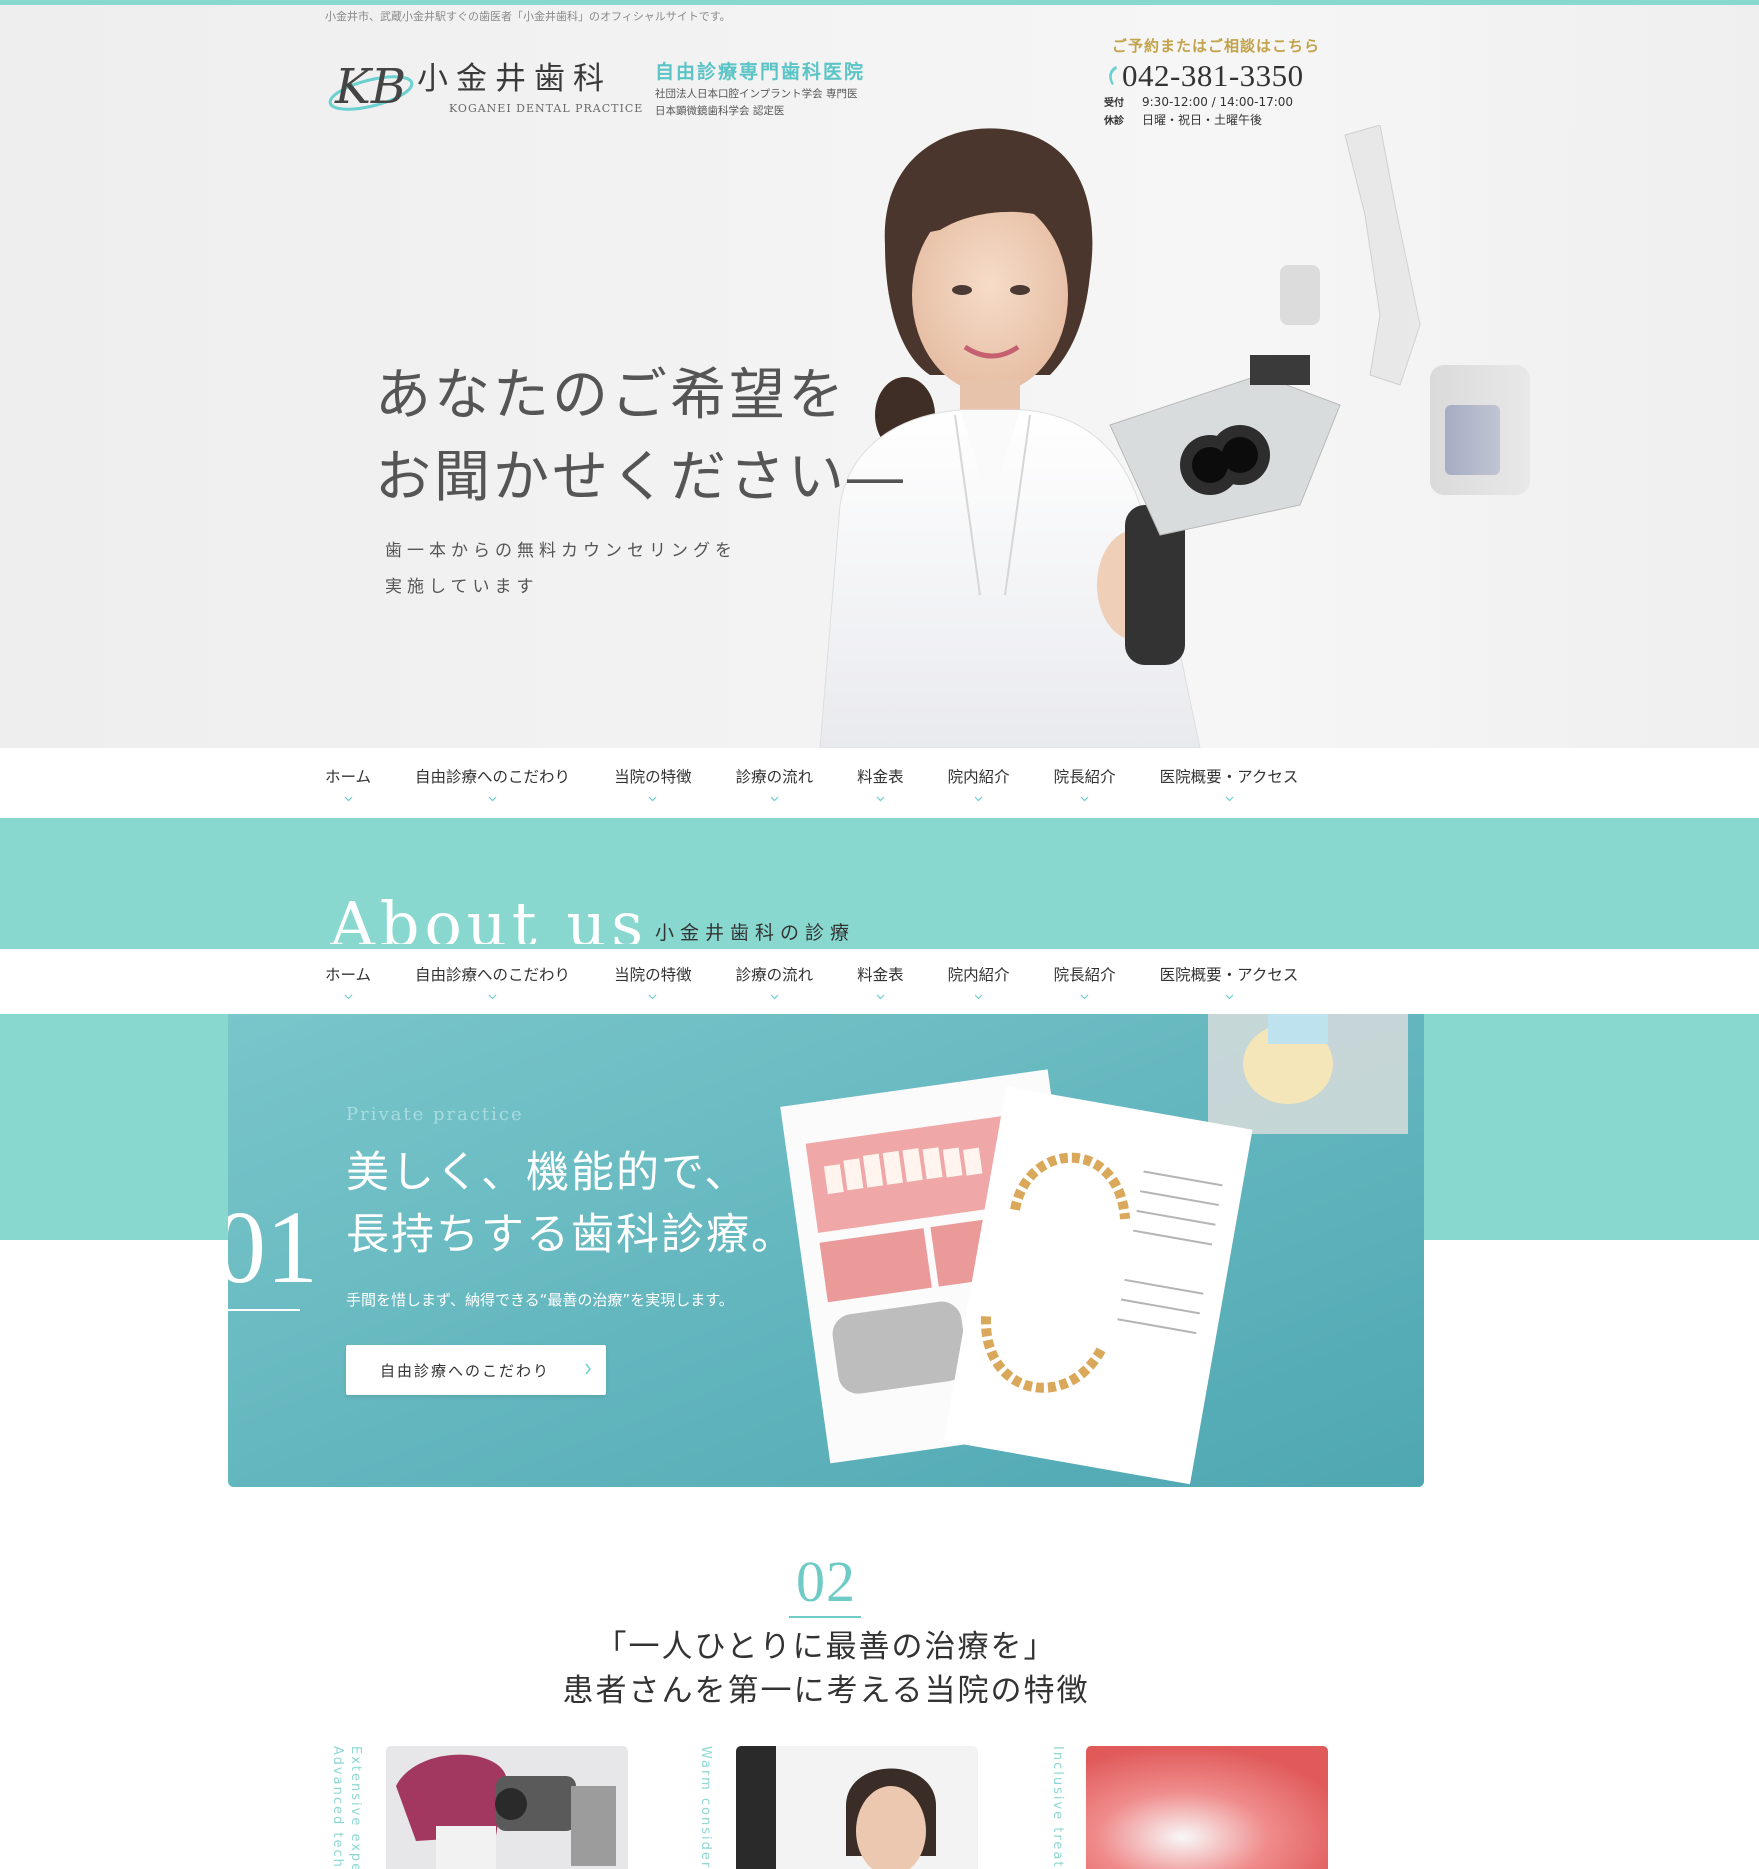  I want to click on card-heading-line1: 美しく、機能的で、, so click(548, 1173).